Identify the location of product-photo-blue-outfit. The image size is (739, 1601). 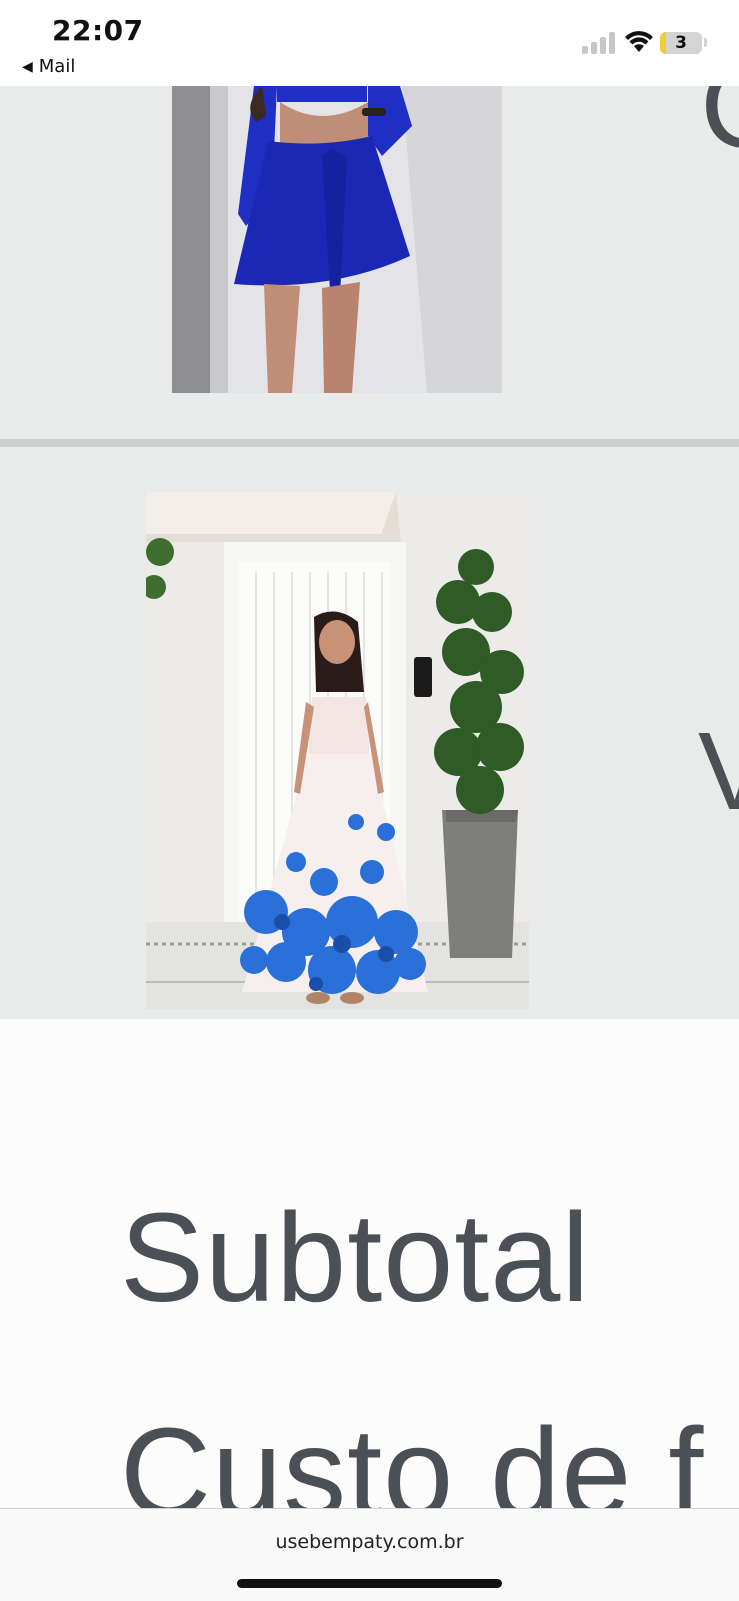
(337, 239).